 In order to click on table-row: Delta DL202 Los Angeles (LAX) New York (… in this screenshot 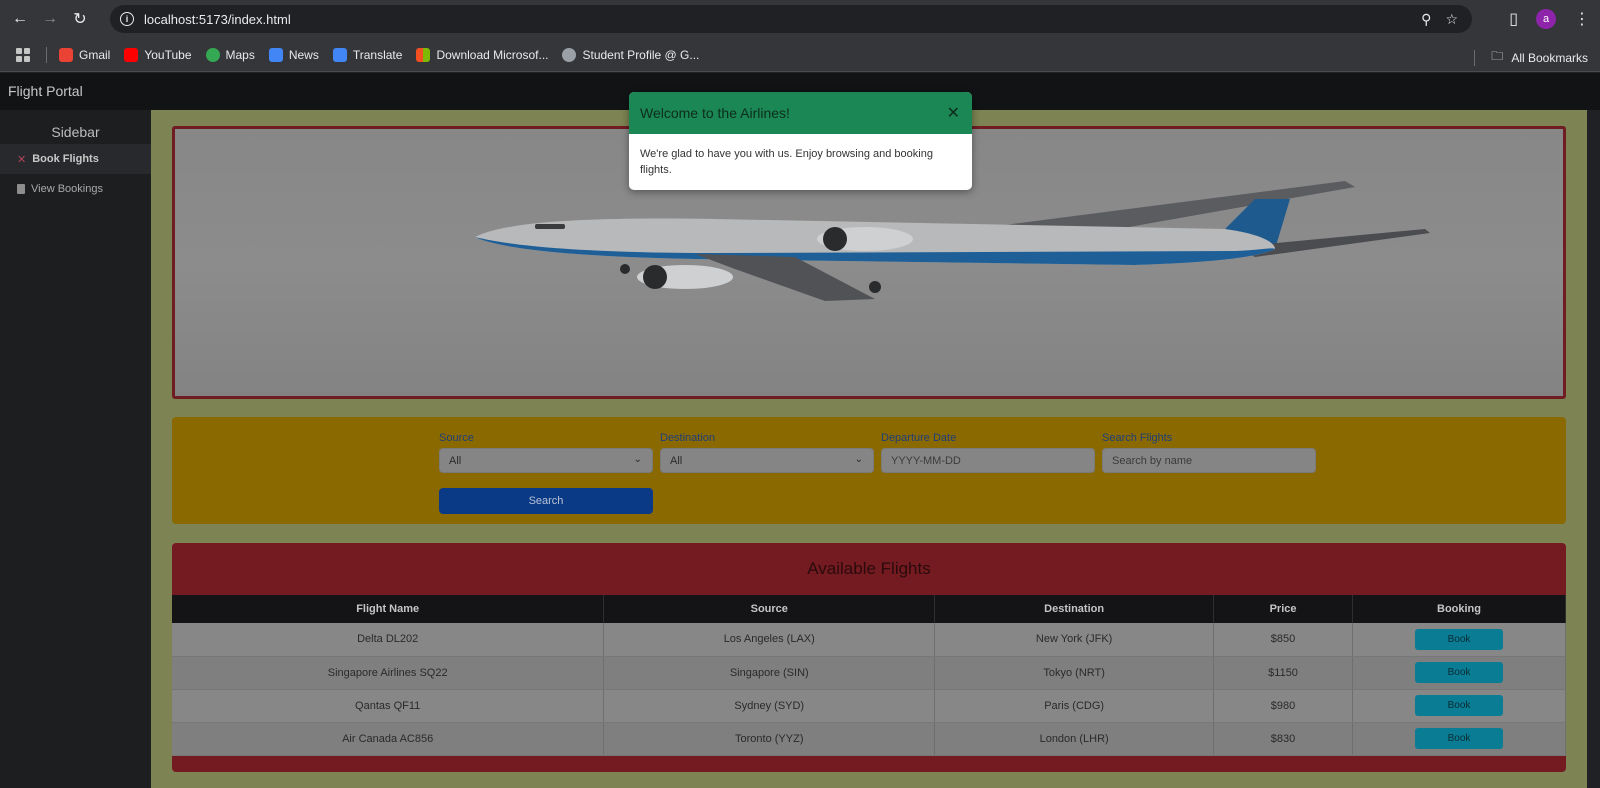, I will do `click(869, 640)`.